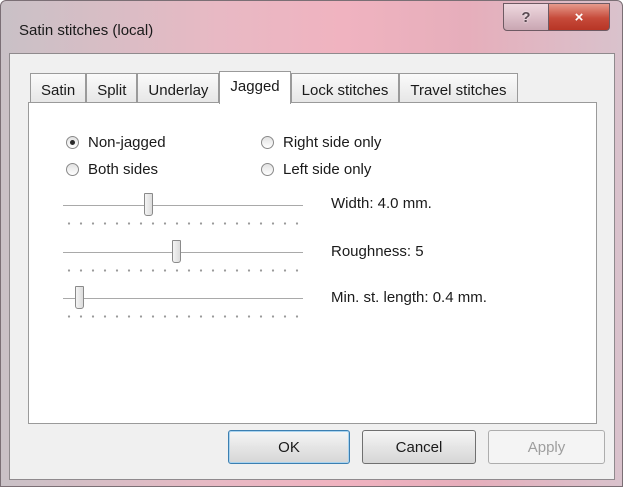  What do you see at coordinates (327, 169) in the screenshot?
I see `radio-label: Left side only` at bounding box center [327, 169].